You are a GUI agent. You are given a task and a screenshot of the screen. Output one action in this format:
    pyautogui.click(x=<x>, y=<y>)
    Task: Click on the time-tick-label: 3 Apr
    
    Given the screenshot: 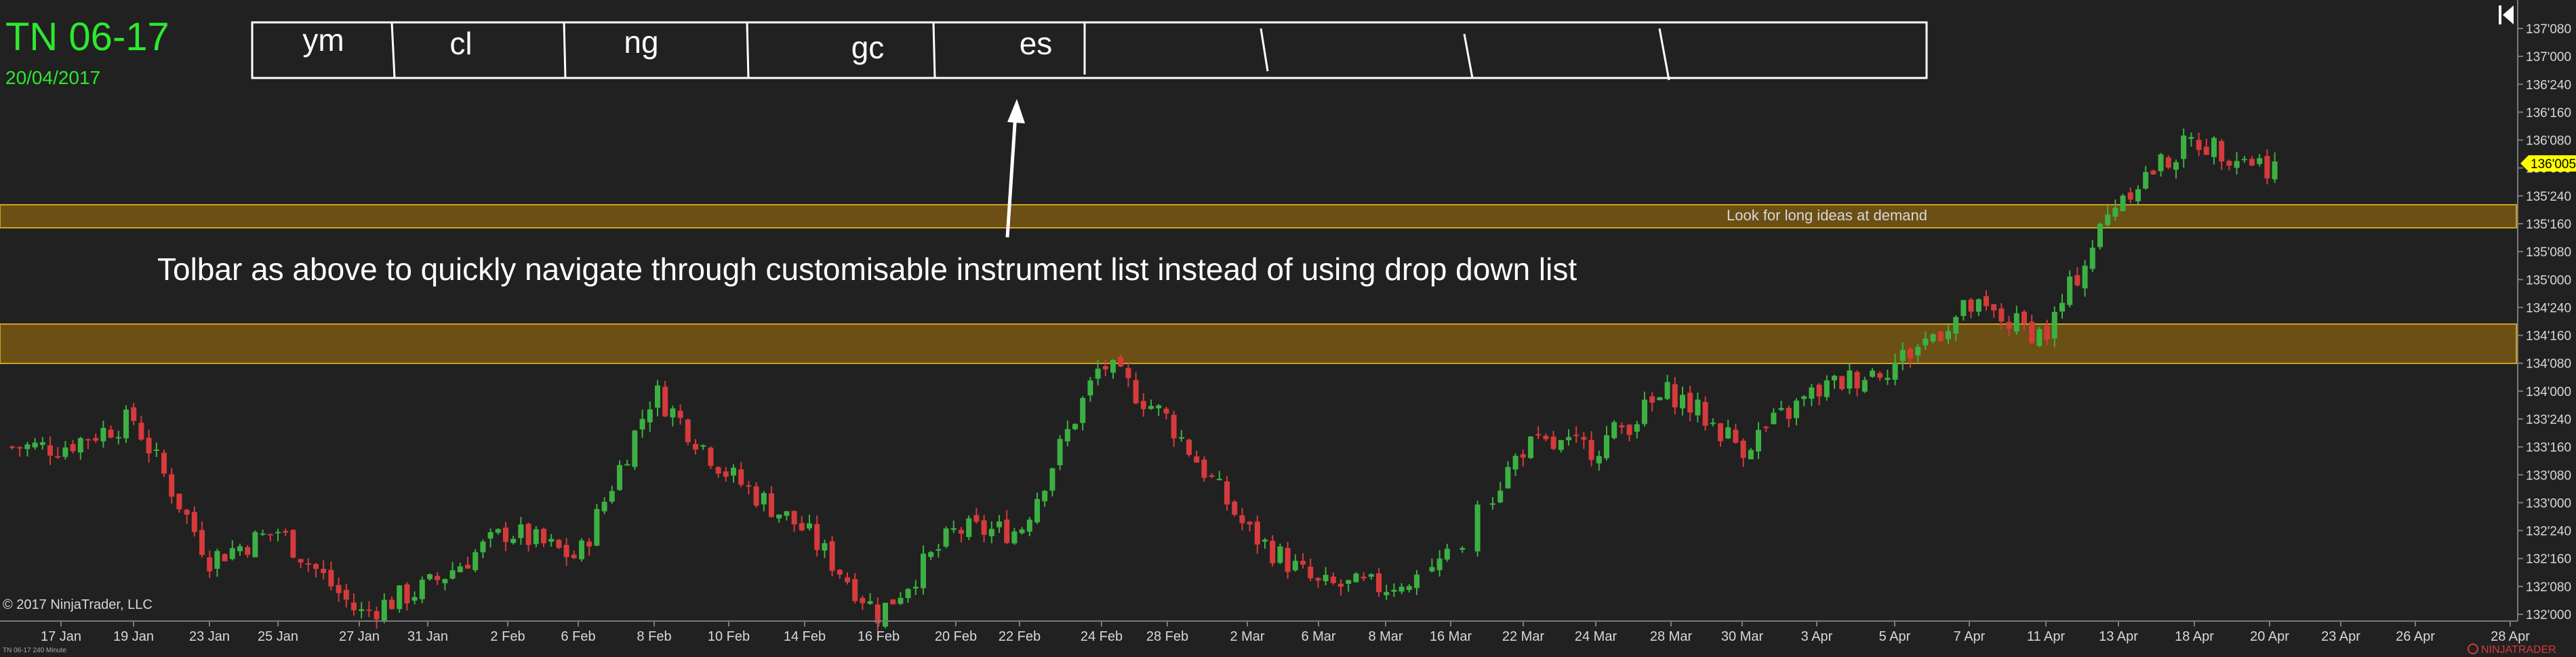 What is the action you would take?
    pyautogui.click(x=1817, y=636)
    